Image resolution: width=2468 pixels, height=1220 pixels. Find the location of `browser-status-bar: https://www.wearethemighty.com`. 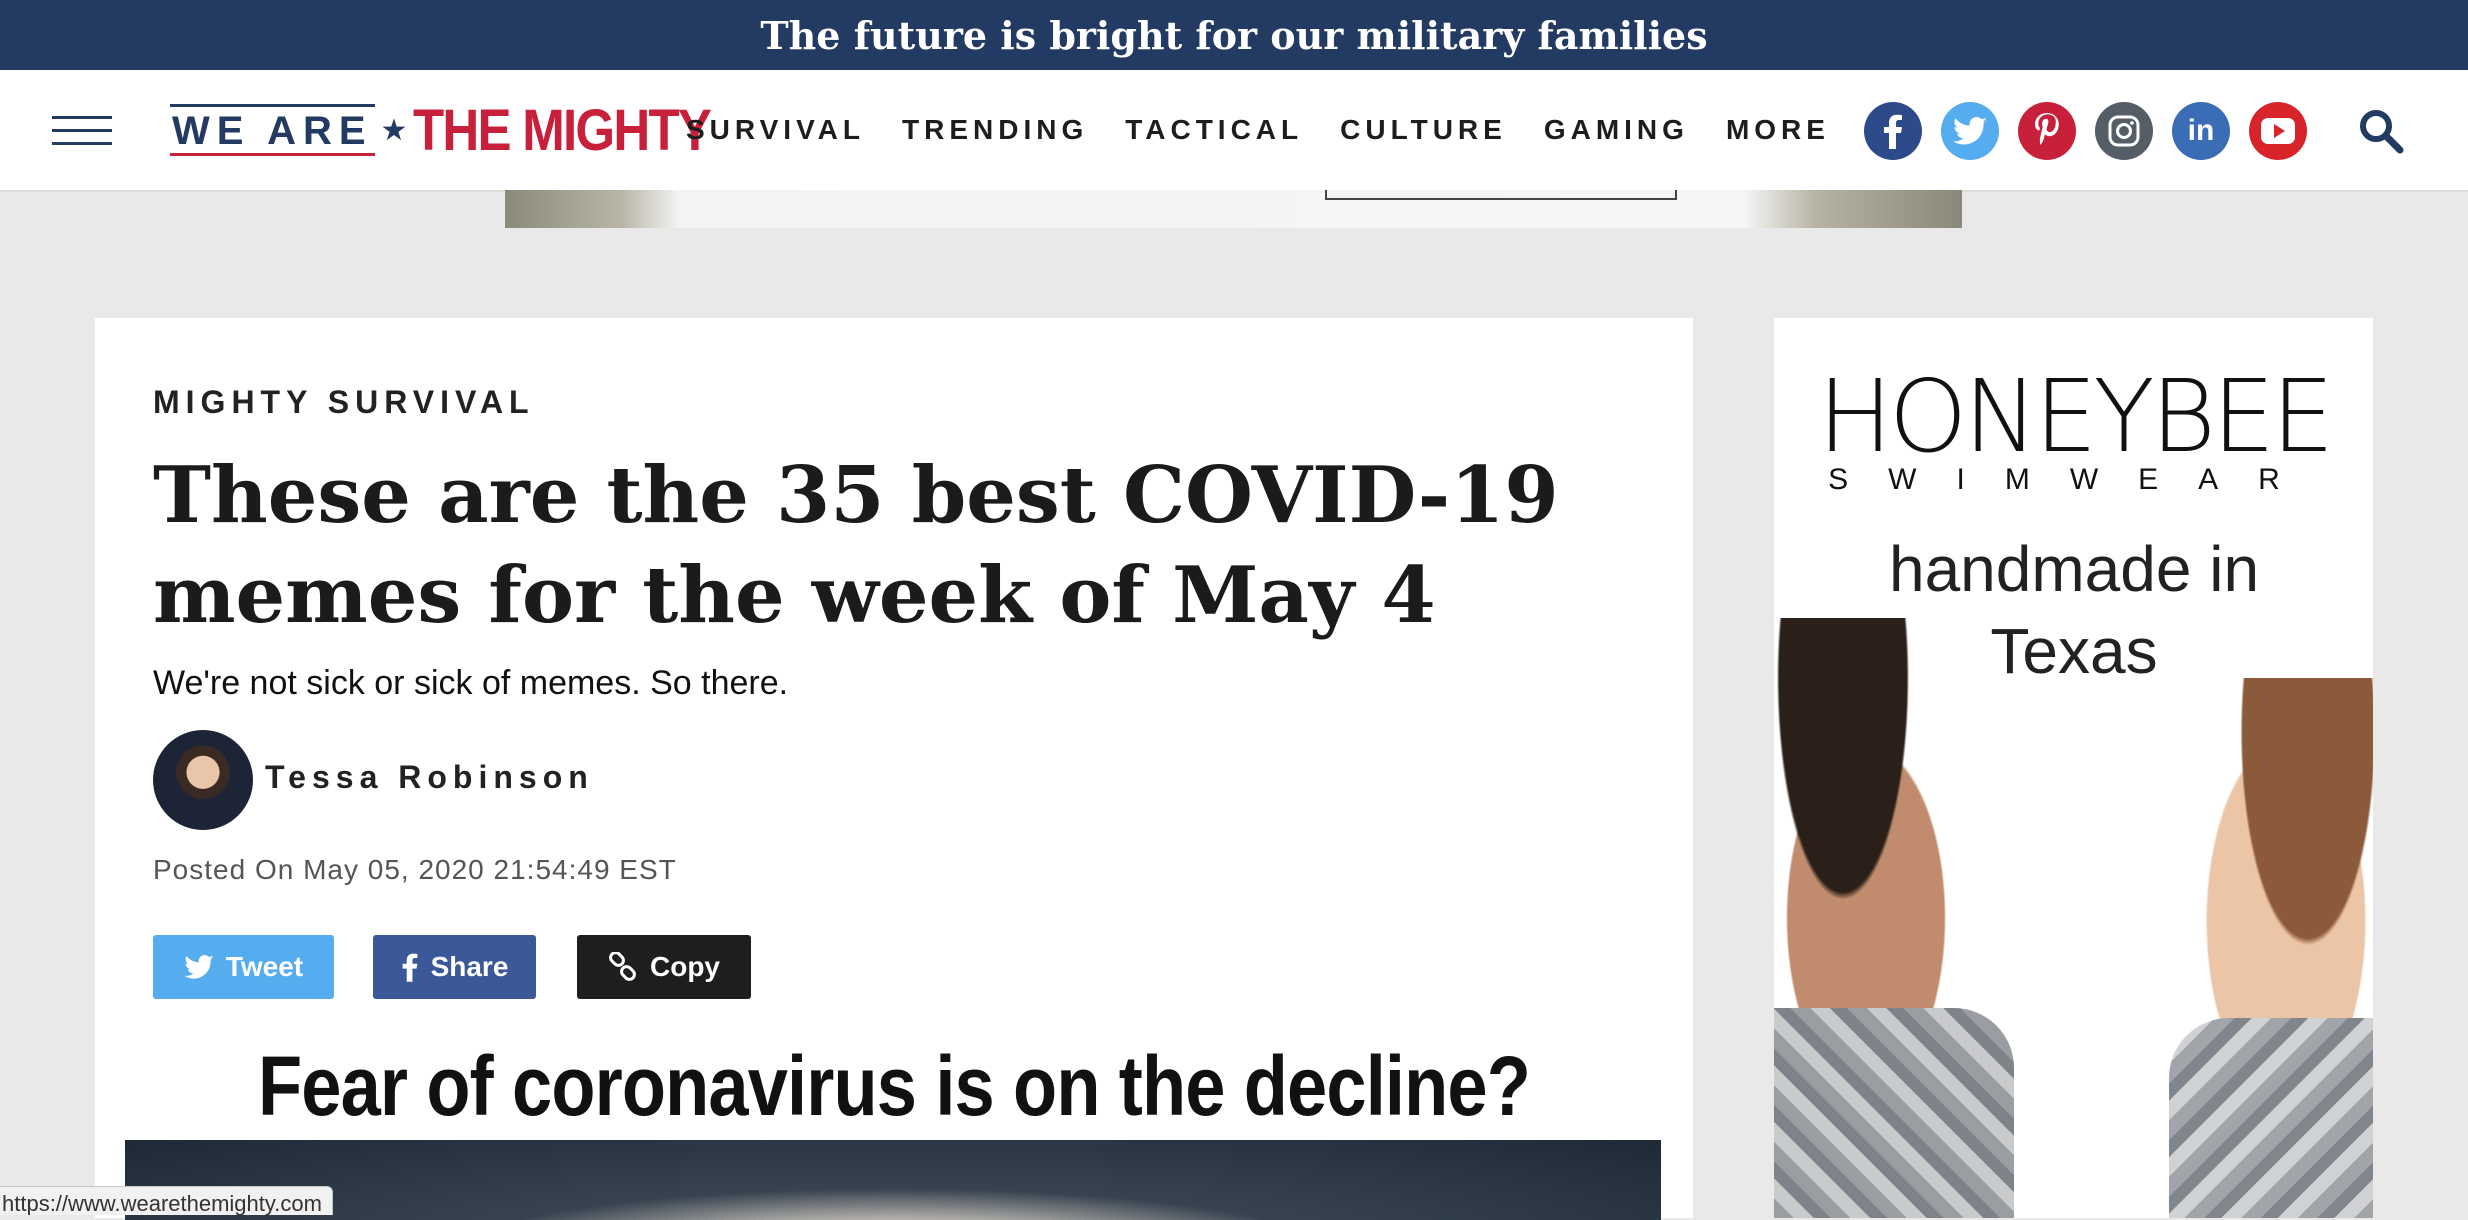

browser-status-bar: https://www.wearethemighty.com is located at coordinates (166, 1200).